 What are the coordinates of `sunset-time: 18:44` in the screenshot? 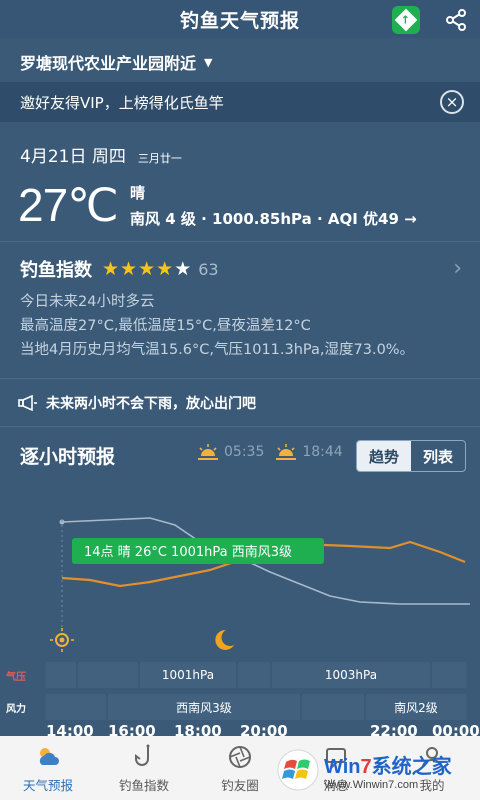 It's located at (322, 452).